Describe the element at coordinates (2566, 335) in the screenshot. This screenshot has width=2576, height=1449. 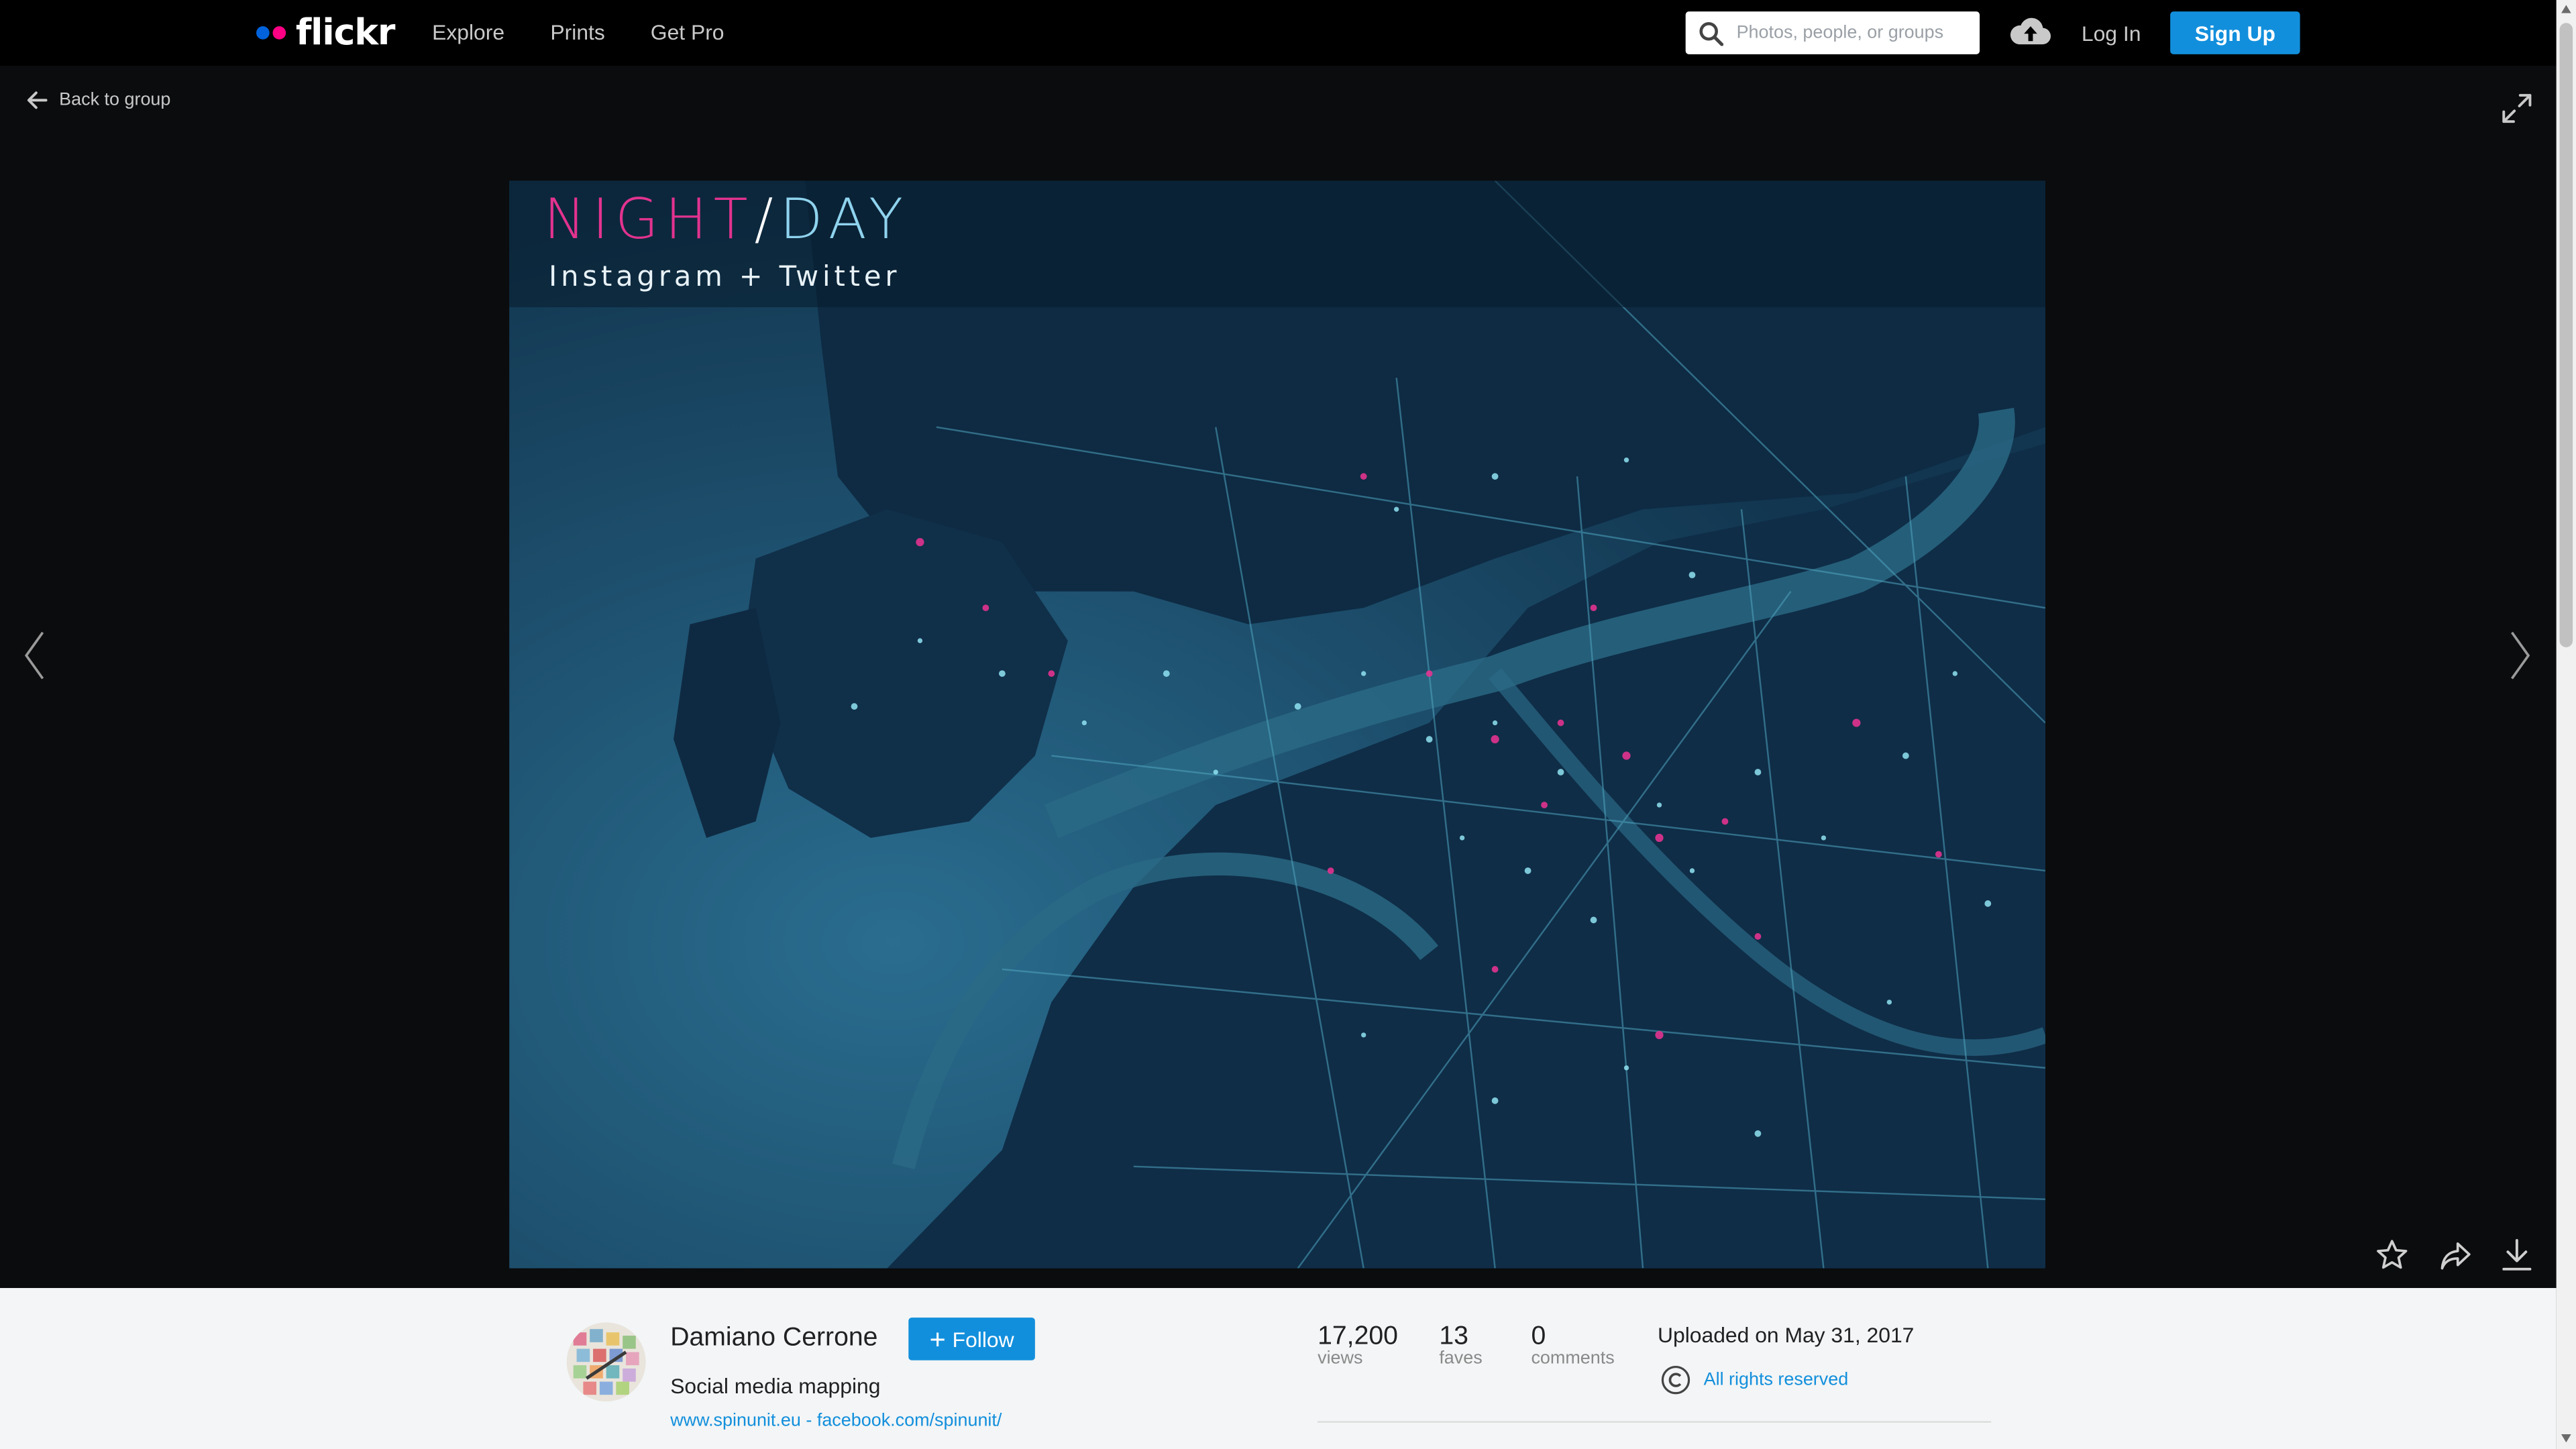
I see `scrollbar-thumb` at that location.